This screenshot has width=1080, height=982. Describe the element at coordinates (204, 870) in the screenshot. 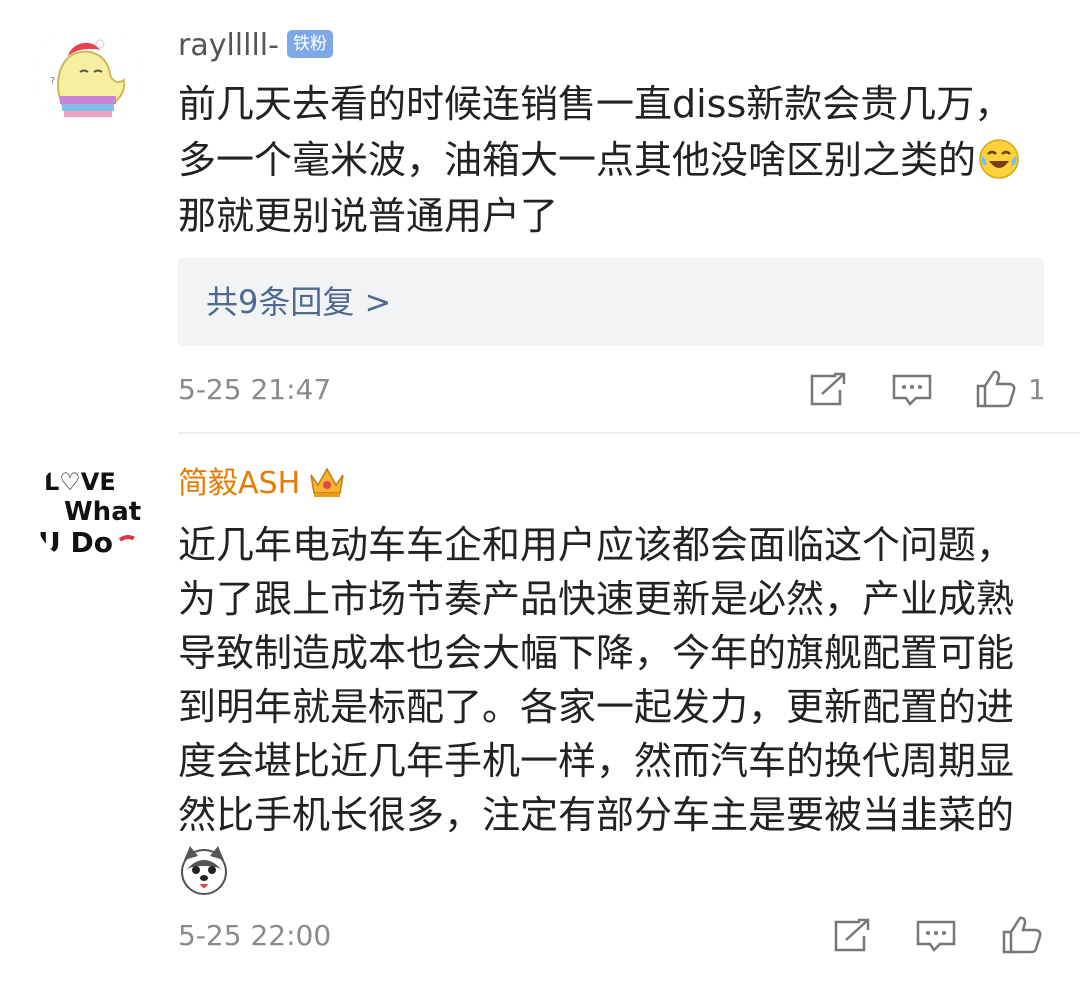

I see `husky-dog-emoji-icon` at that location.